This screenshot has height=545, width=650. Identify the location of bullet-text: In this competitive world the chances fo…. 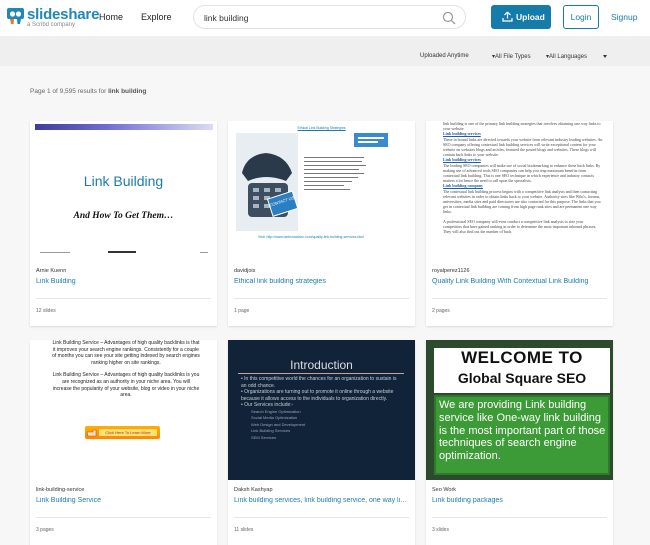
(319, 382).